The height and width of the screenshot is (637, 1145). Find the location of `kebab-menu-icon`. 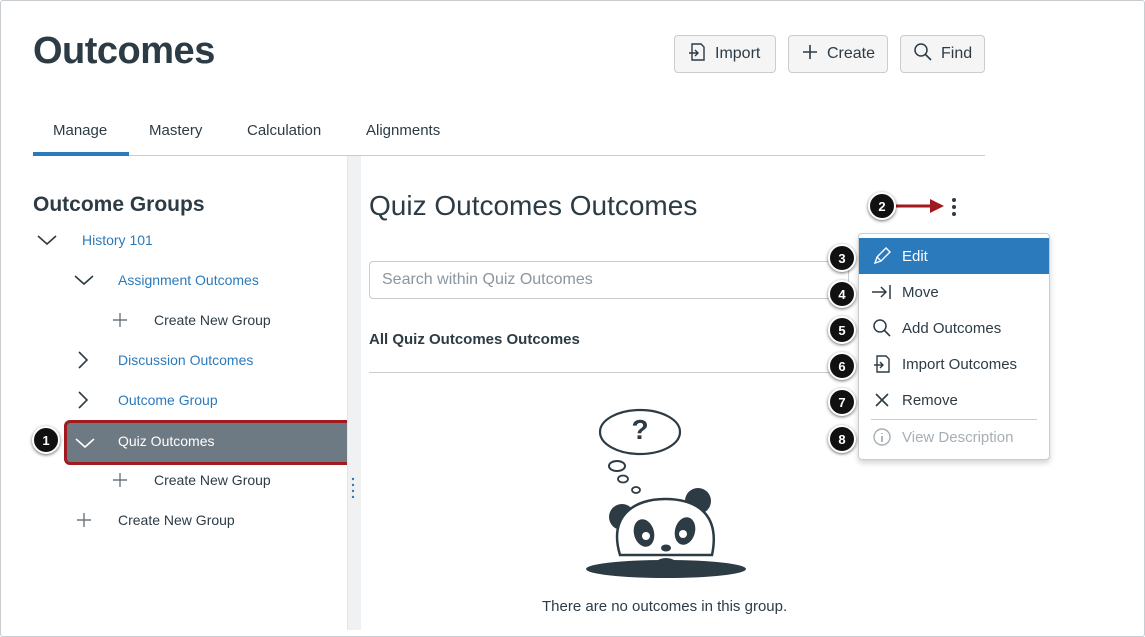

kebab-menu-icon is located at coordinates (954, 207).